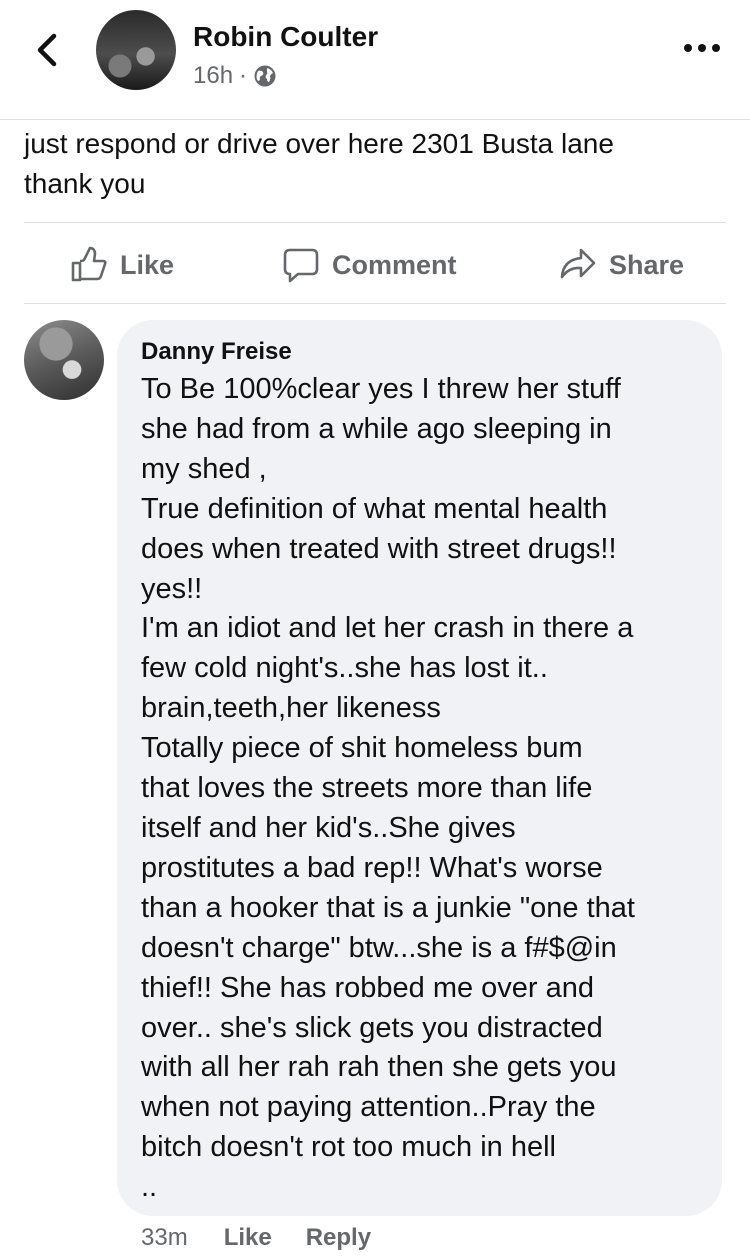 Image resolution: width=750 pixels, height=1260 pixels. I want to click on comment-line: with all her rah rah then she gets you, so click(379, 1067).